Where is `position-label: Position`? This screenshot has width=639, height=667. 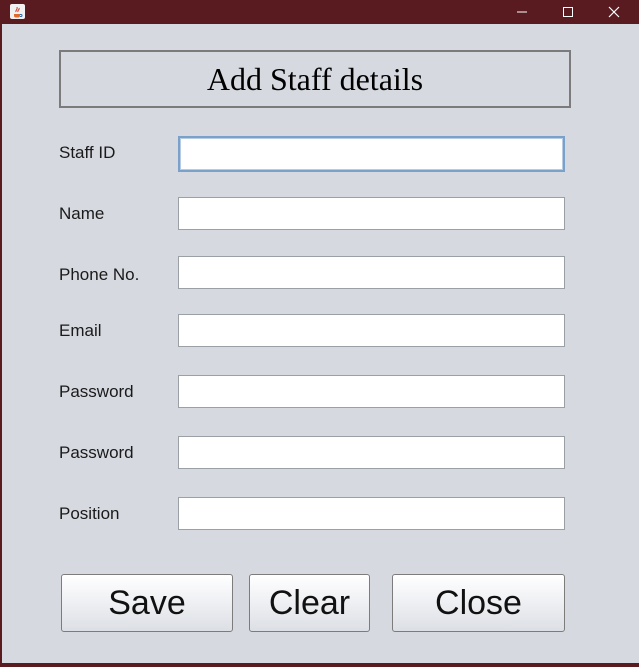 position-label: Position is located at coordinates (89, 513).